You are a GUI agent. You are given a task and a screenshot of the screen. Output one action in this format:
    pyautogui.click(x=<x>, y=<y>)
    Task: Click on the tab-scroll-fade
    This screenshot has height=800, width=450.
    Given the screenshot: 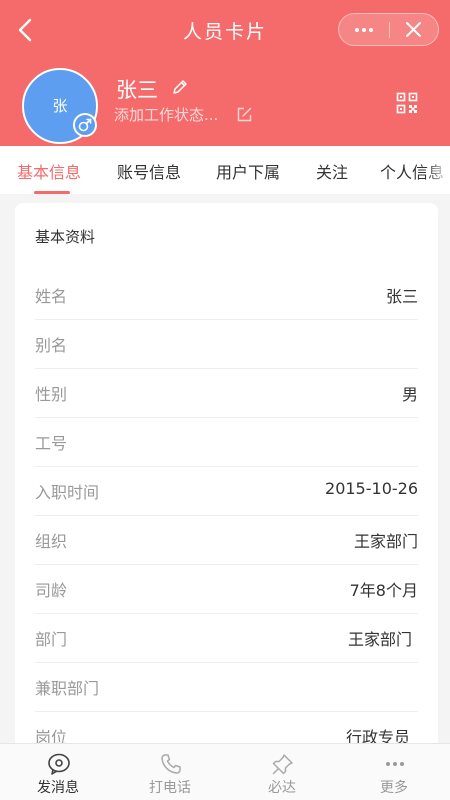 What is the action you would take?
    pyautogui.click(x=438, y=170)
    